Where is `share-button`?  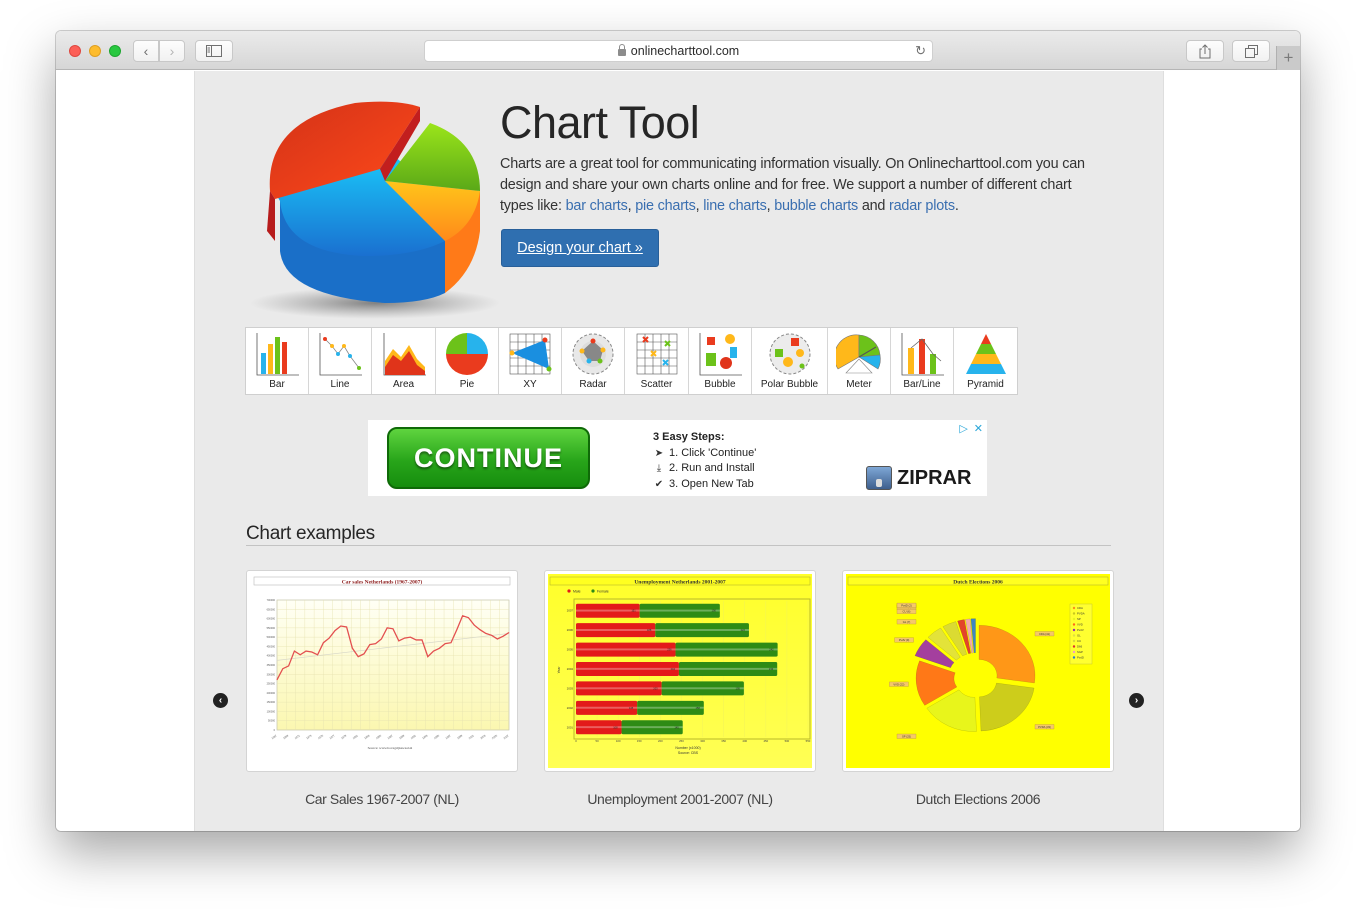 share-button is located at coordinates (1205, 51).